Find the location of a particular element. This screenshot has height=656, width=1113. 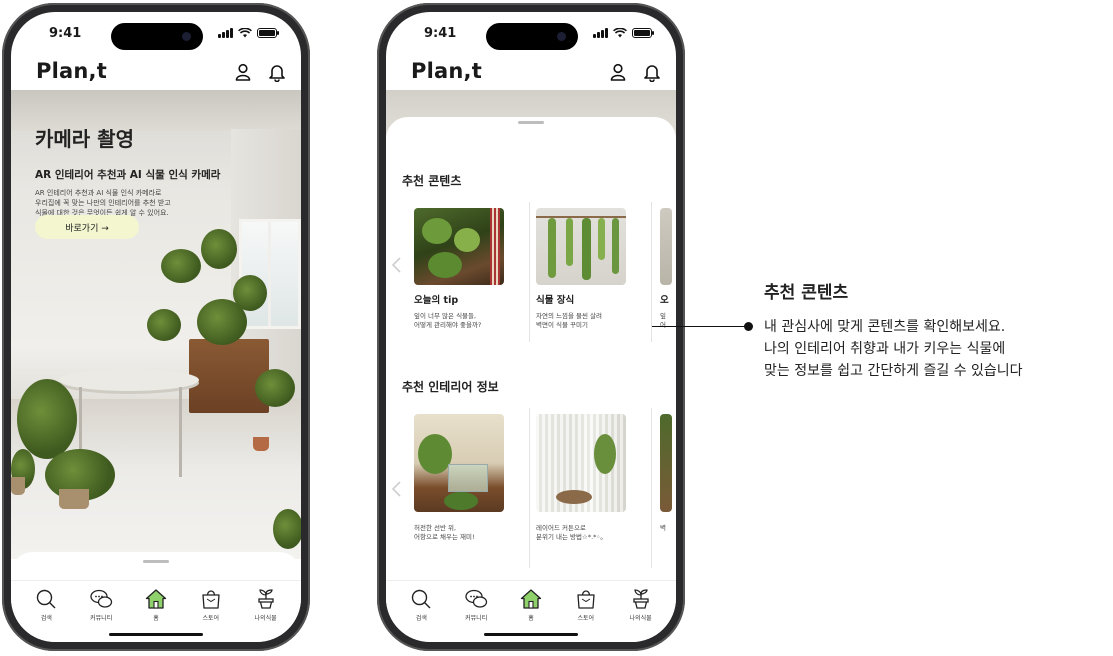

card-description: 자연의 느낌을 물씬 살려 벽면이 식물 꾸미기 is located at coordinates (569, 320).